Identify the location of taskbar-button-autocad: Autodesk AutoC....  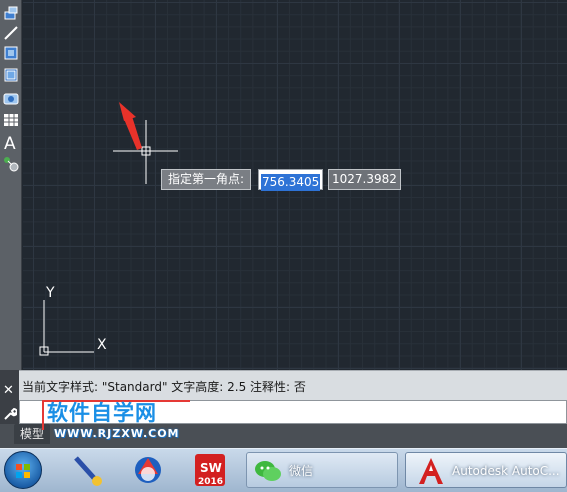
(486, 470).